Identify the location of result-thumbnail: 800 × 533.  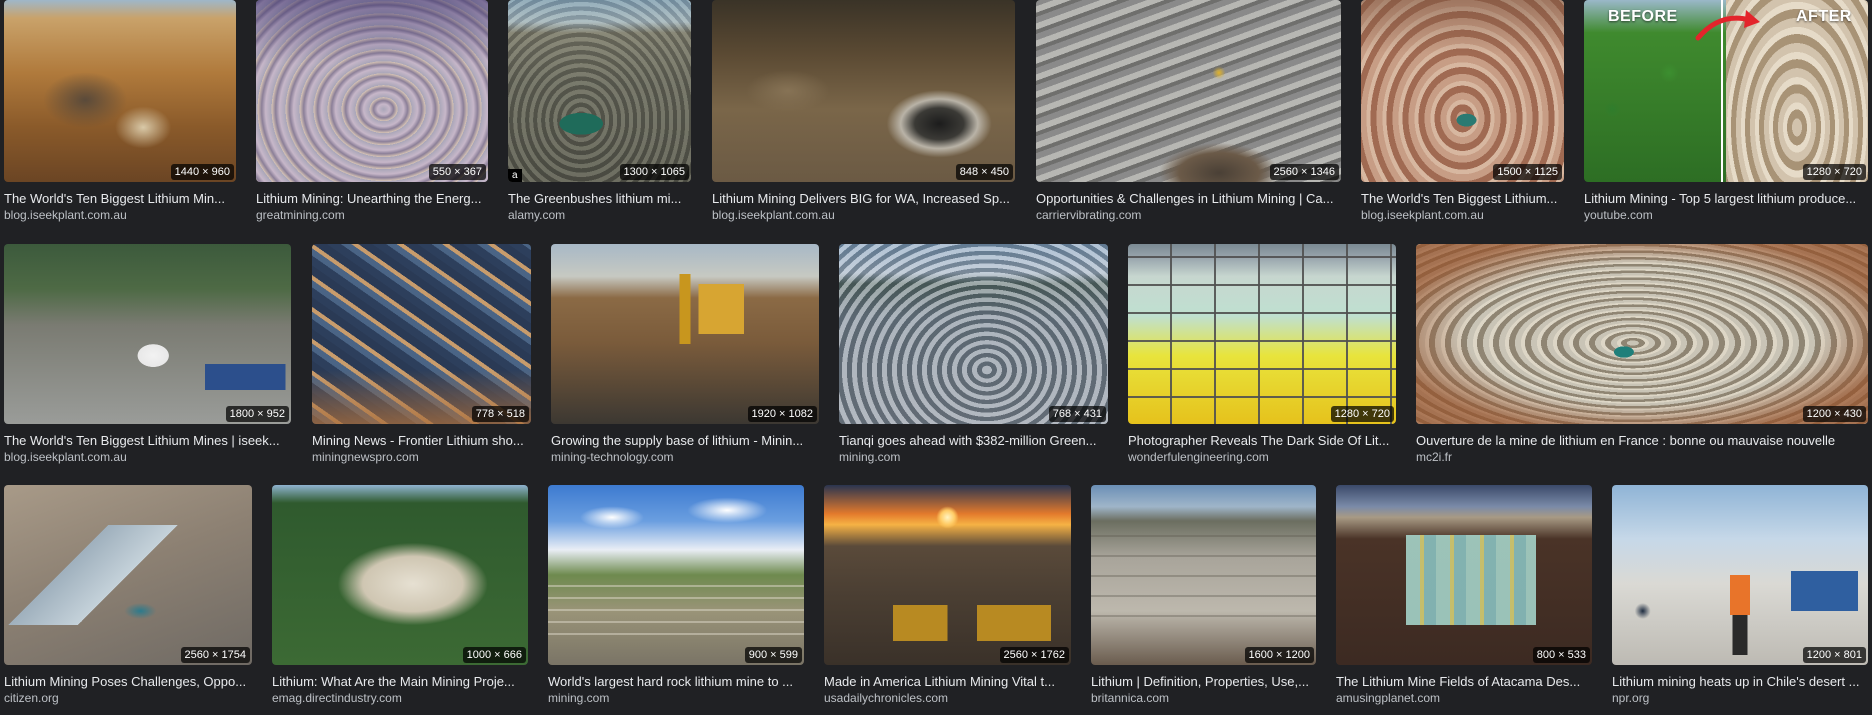
(1464, 575).